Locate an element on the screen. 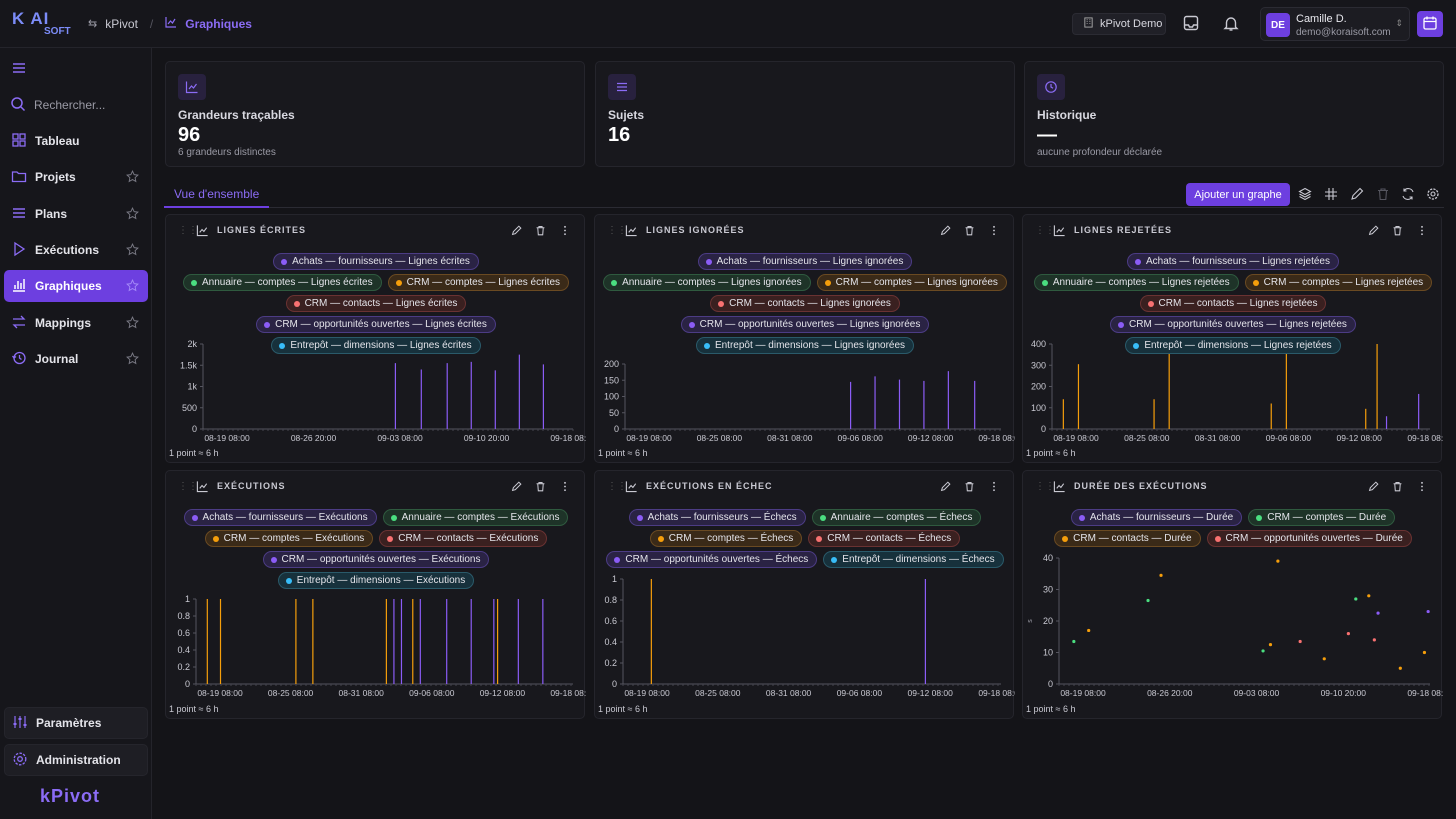 Image resolution: width=1456 pixels, height=819 pixels. legend-chip: Entrepôt — dimensions — Exécutions is located at coordinates (376, 580).